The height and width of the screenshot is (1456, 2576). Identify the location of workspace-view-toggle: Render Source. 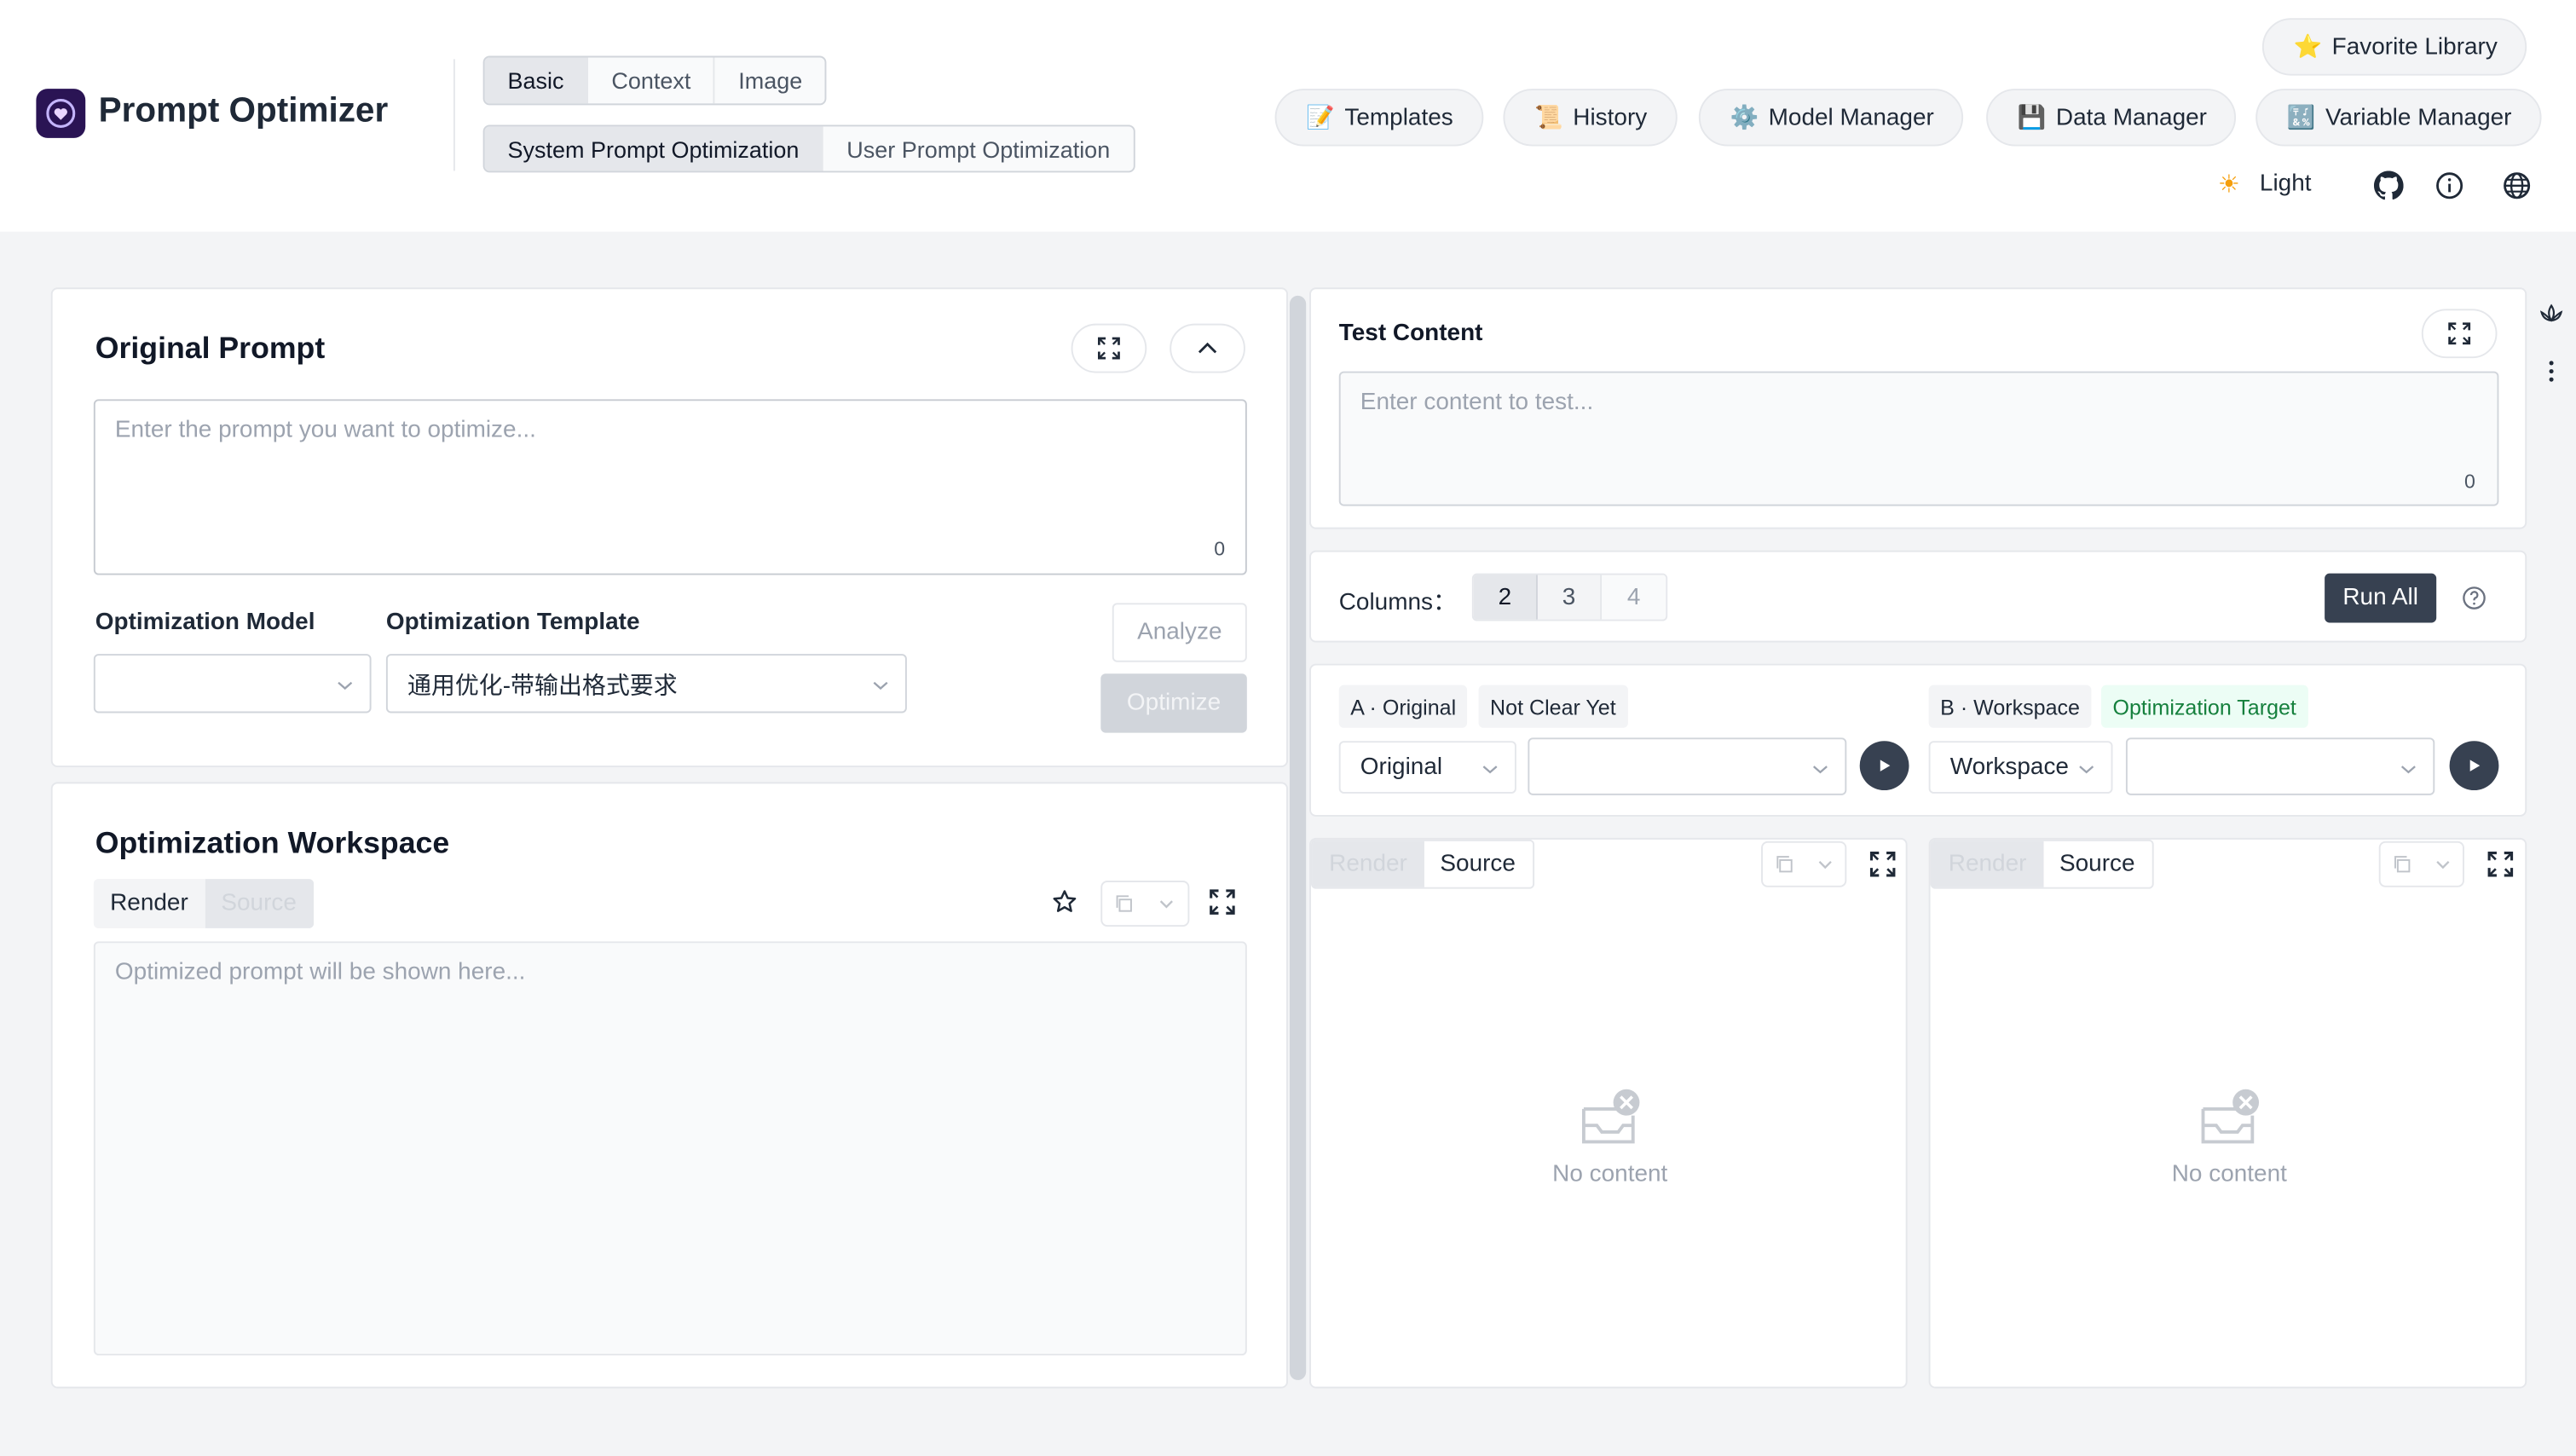
(203, 903).